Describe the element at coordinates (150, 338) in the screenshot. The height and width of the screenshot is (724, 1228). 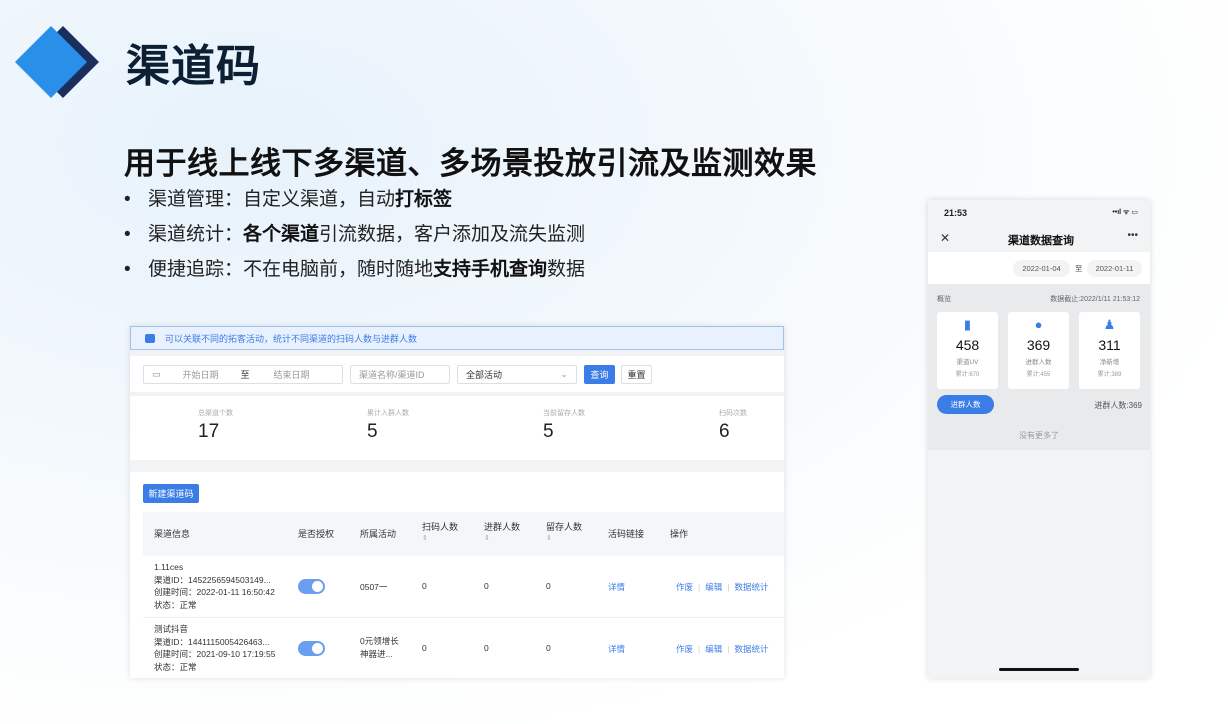
I see `info-icon` at that location.